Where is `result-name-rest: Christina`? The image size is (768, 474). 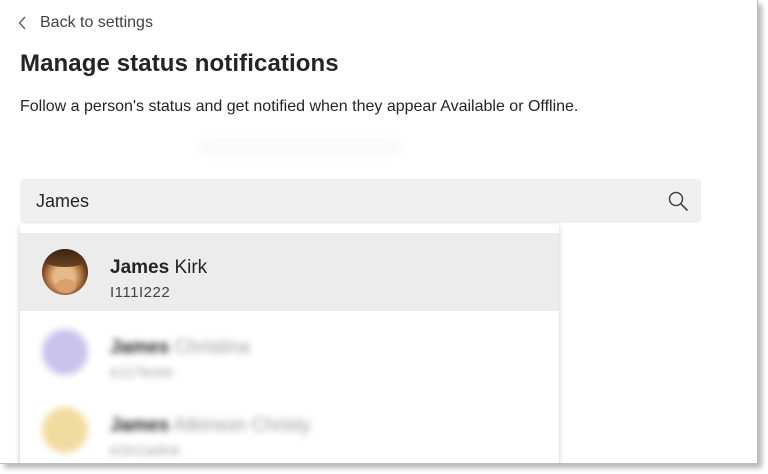 result-name-rest: Christina is located at coordinates (209, 347).